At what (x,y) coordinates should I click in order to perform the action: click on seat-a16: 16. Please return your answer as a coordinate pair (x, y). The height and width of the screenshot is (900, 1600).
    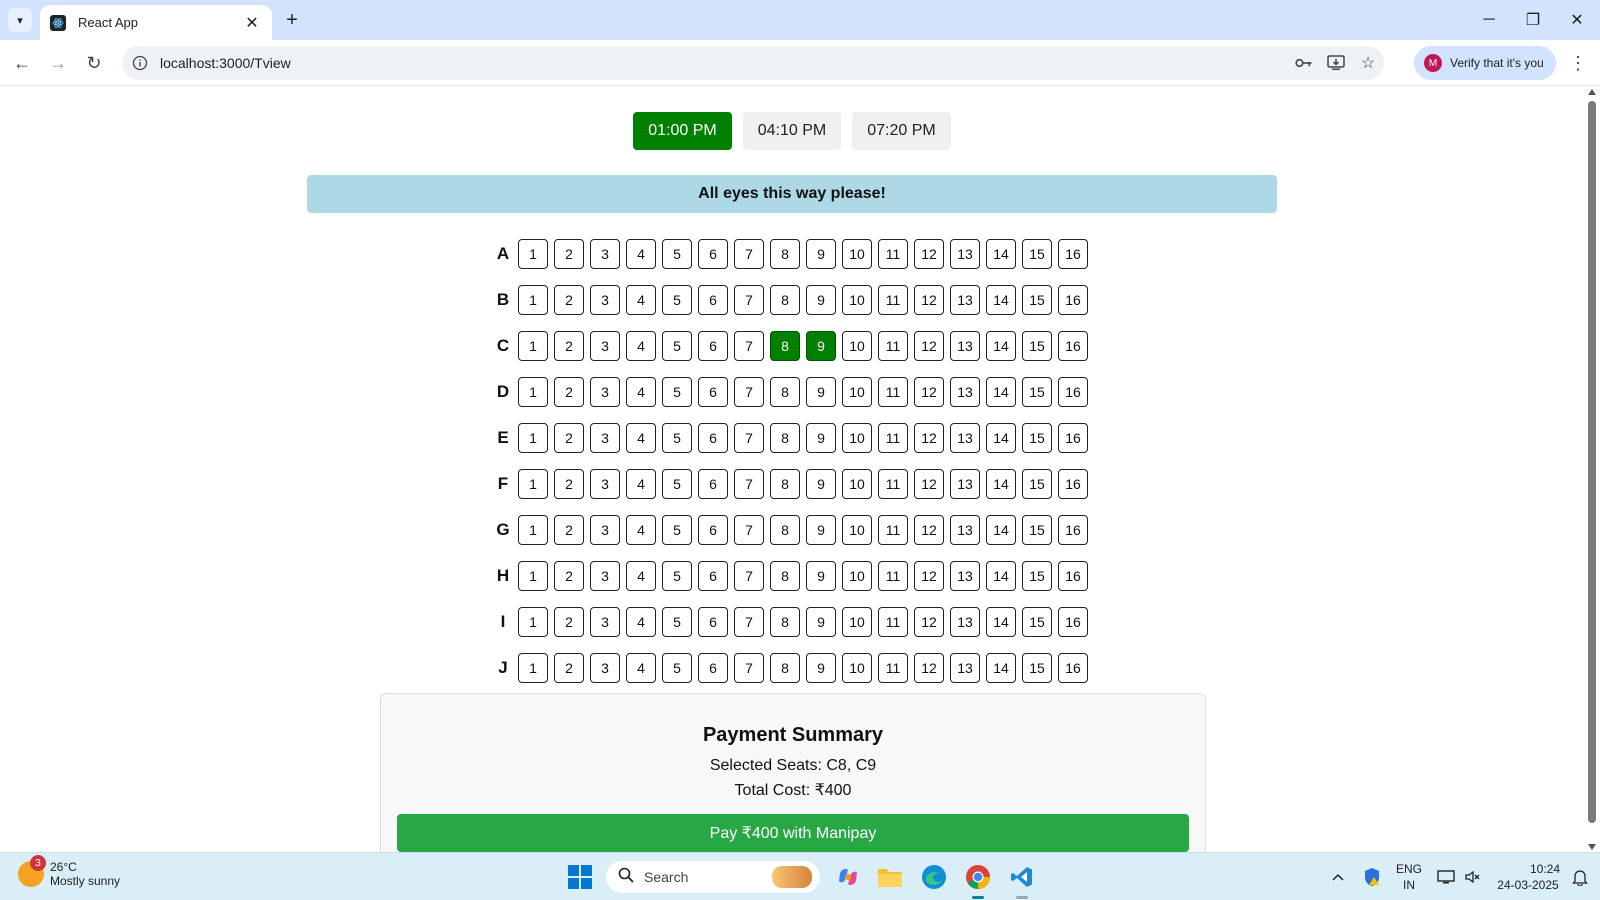
    Looking at the image, I should click on (1073, 254).